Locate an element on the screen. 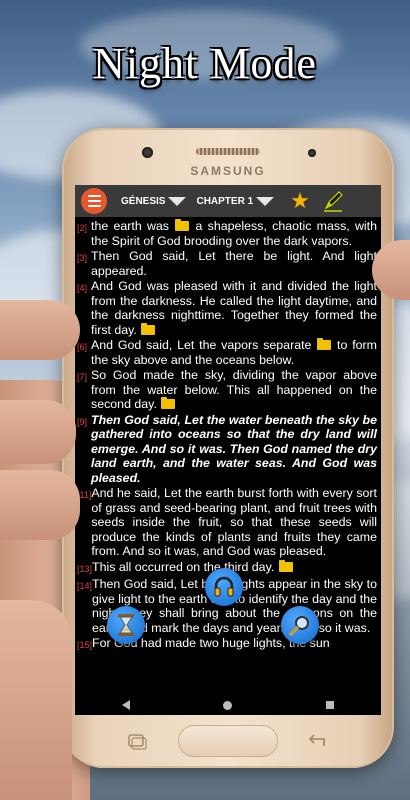 The height and width of the screenshot is (800, 410). chapter-selector: CHAPTER 1 is located at coordinates (235, 201).